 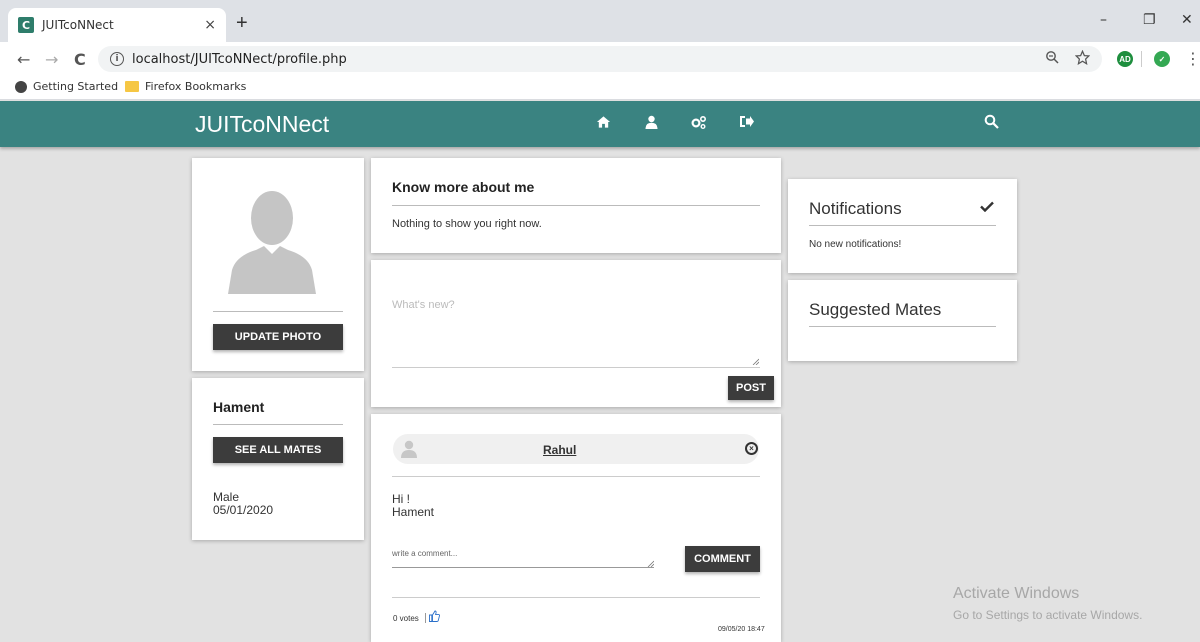 I want to click on bookmark-firefox: Firefox Bookmarks, so click(x=185, y=86).